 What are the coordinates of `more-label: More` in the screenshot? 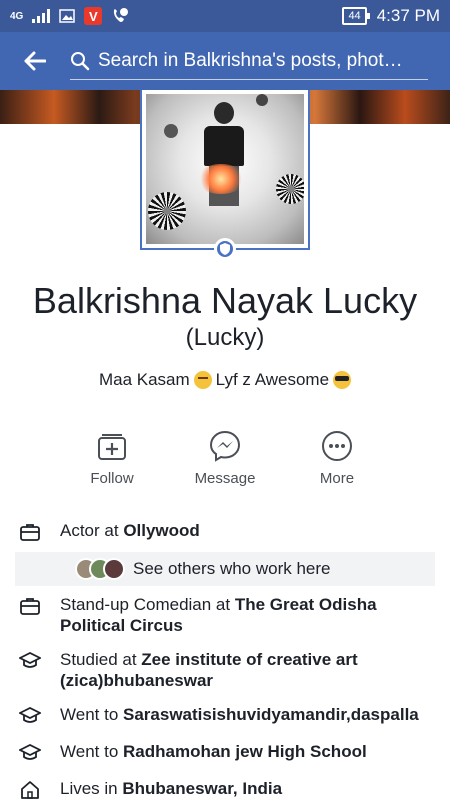 It's located at (337, 478).